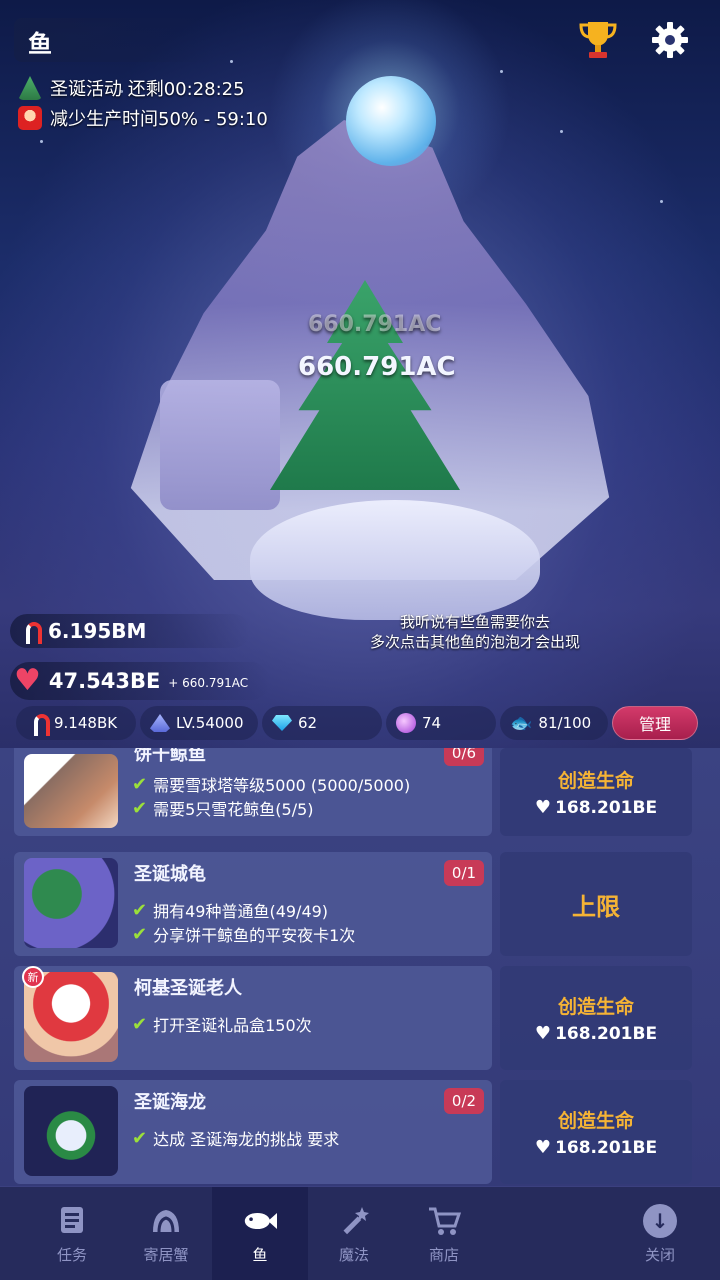  I want to click on stats-bar: 9.148BK LV.54000 62 74 🐟 81/100 管理, so click(360, 724).